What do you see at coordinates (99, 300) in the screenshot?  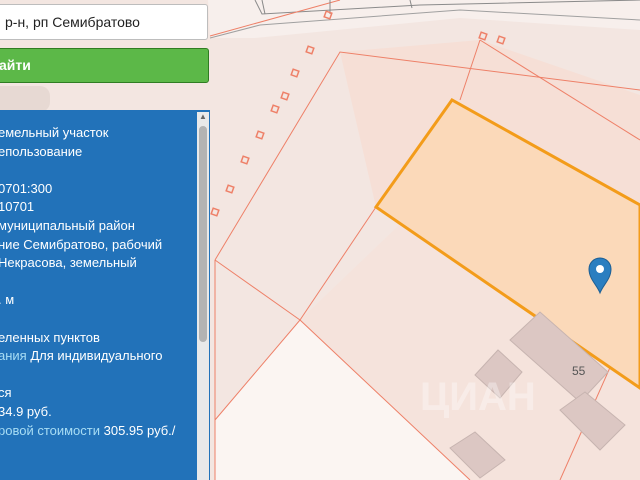 I see `info-line: . м` at bounding box center [99, 300].